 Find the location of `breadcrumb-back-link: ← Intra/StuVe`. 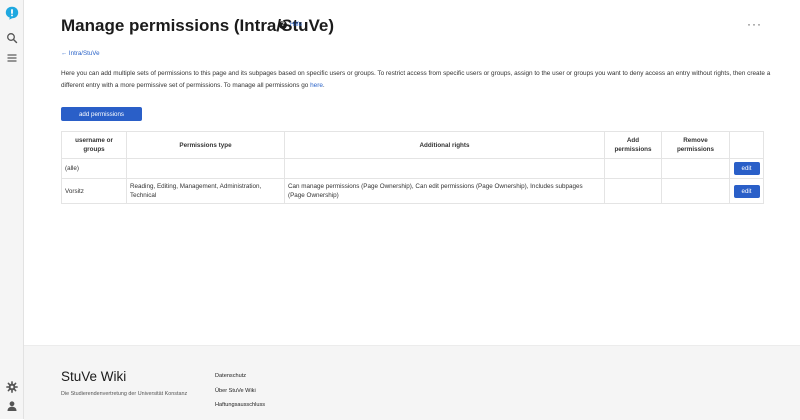

breadcrumb-back-link: ← Intra/StuVe is located at coordinates (80, 53).